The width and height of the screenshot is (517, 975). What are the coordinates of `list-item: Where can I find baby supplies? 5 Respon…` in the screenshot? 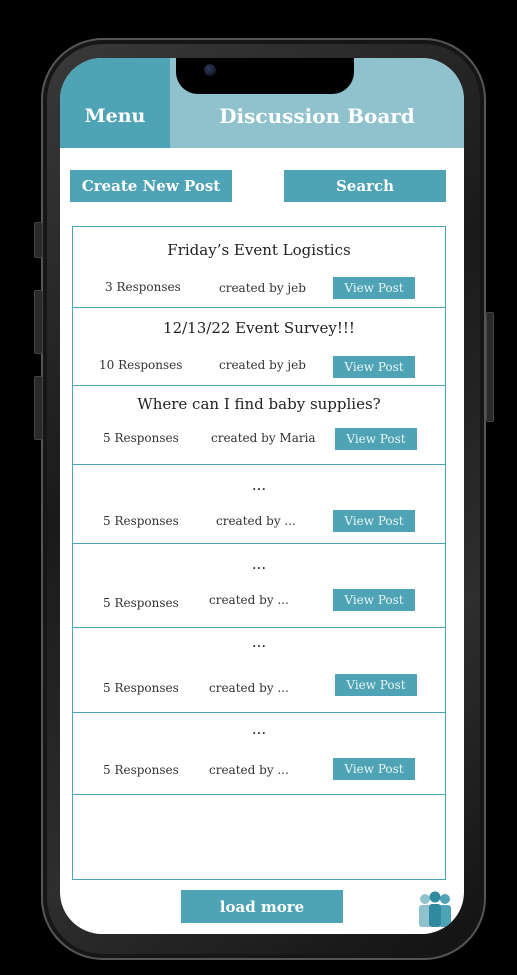 It's located at (259, 425).